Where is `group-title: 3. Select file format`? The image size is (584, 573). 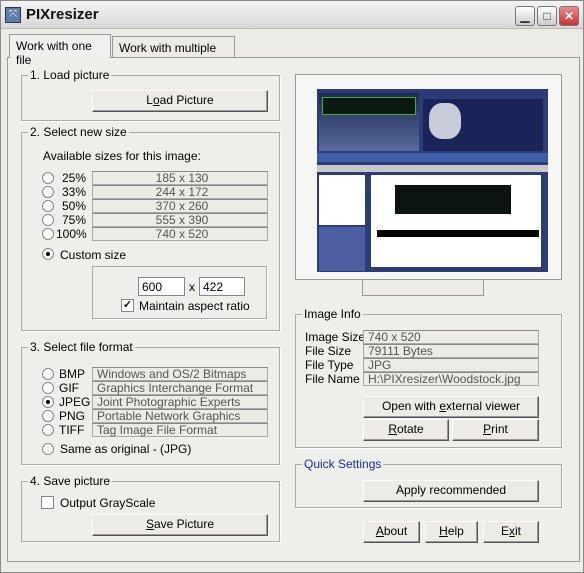
group-title: 3. Select file format is located at coordinates (81, 347).